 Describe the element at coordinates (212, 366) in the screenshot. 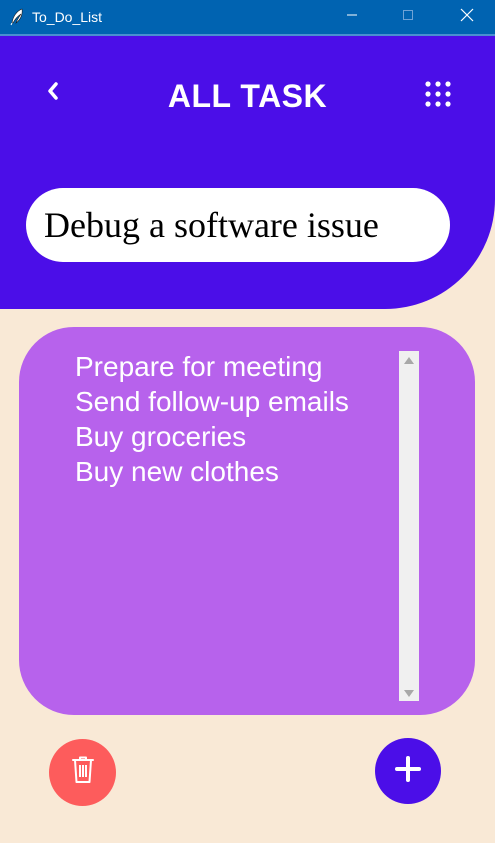

I see `list-item: Prepare for meeting` at that location.